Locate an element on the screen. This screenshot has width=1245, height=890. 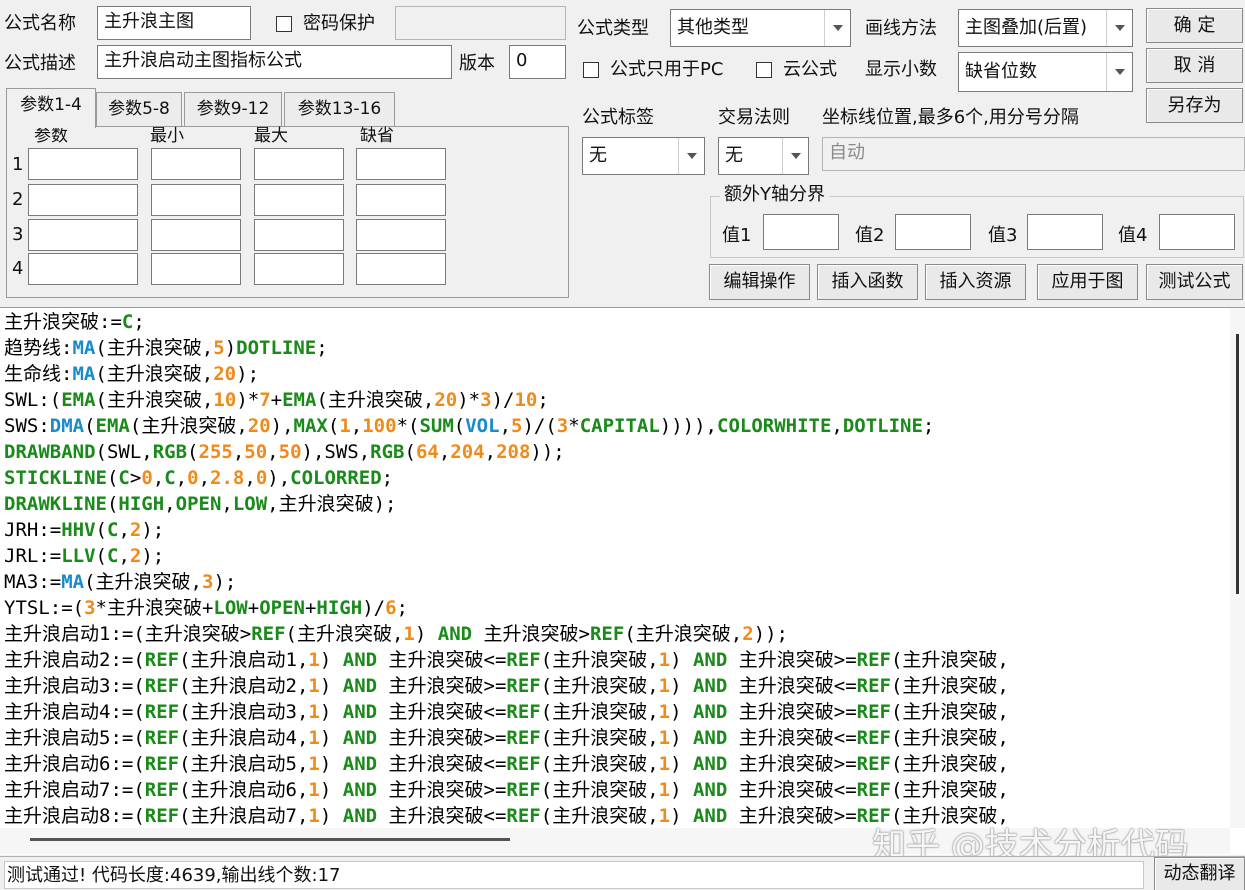
code-token: 主升浪突破<= is located at coordinates (792, 738).